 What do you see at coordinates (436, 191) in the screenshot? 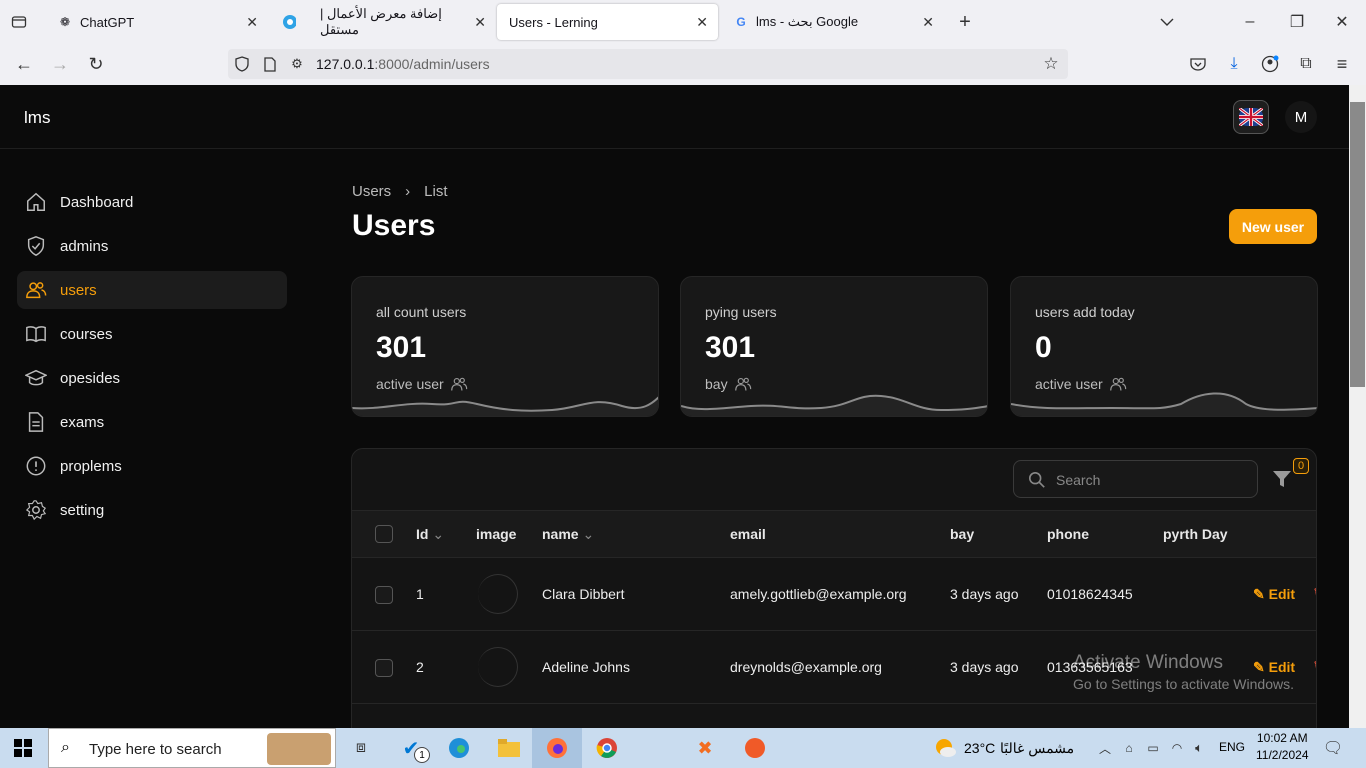
I see `breadcrumb-current: List` at bounding box center [436, 191].